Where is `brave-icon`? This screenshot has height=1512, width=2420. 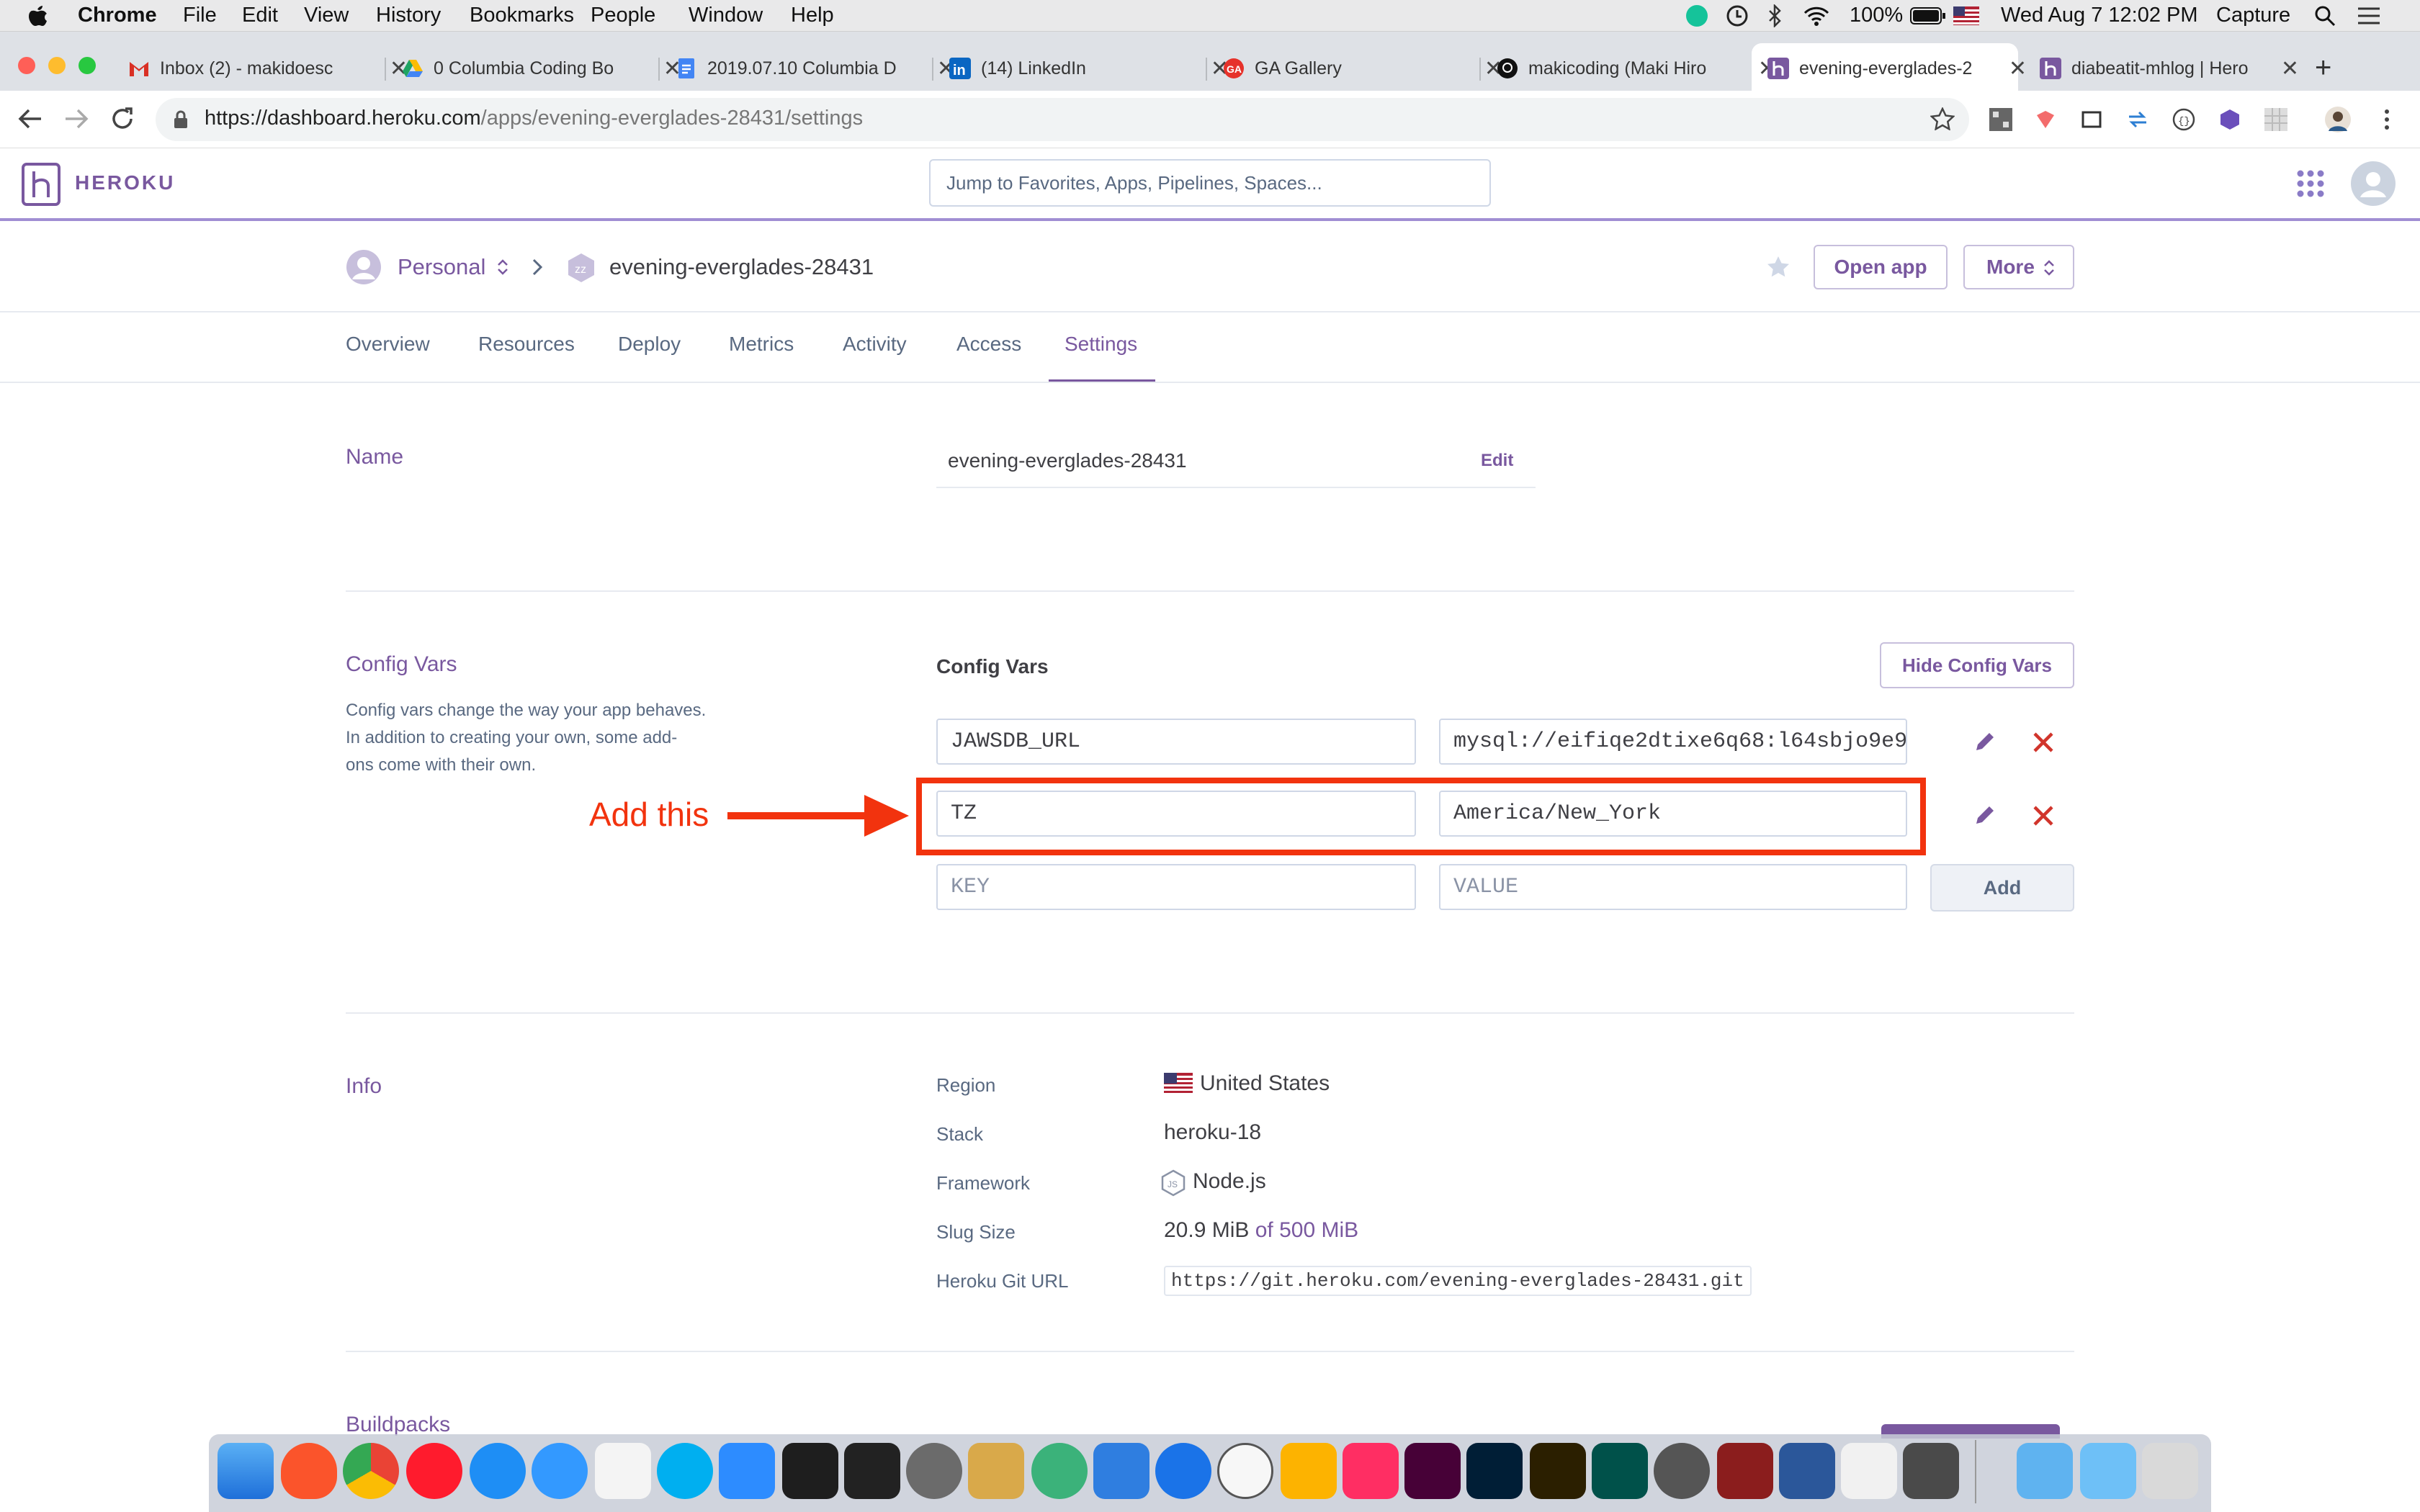 brave-icon is located at coordinates (309, 1471).